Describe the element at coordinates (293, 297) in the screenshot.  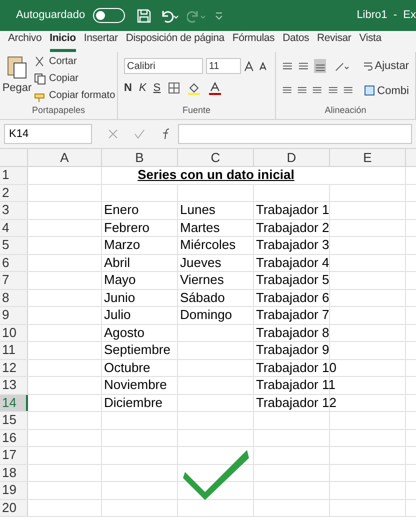
I see `table-cell: Trabajador 6` at that location.